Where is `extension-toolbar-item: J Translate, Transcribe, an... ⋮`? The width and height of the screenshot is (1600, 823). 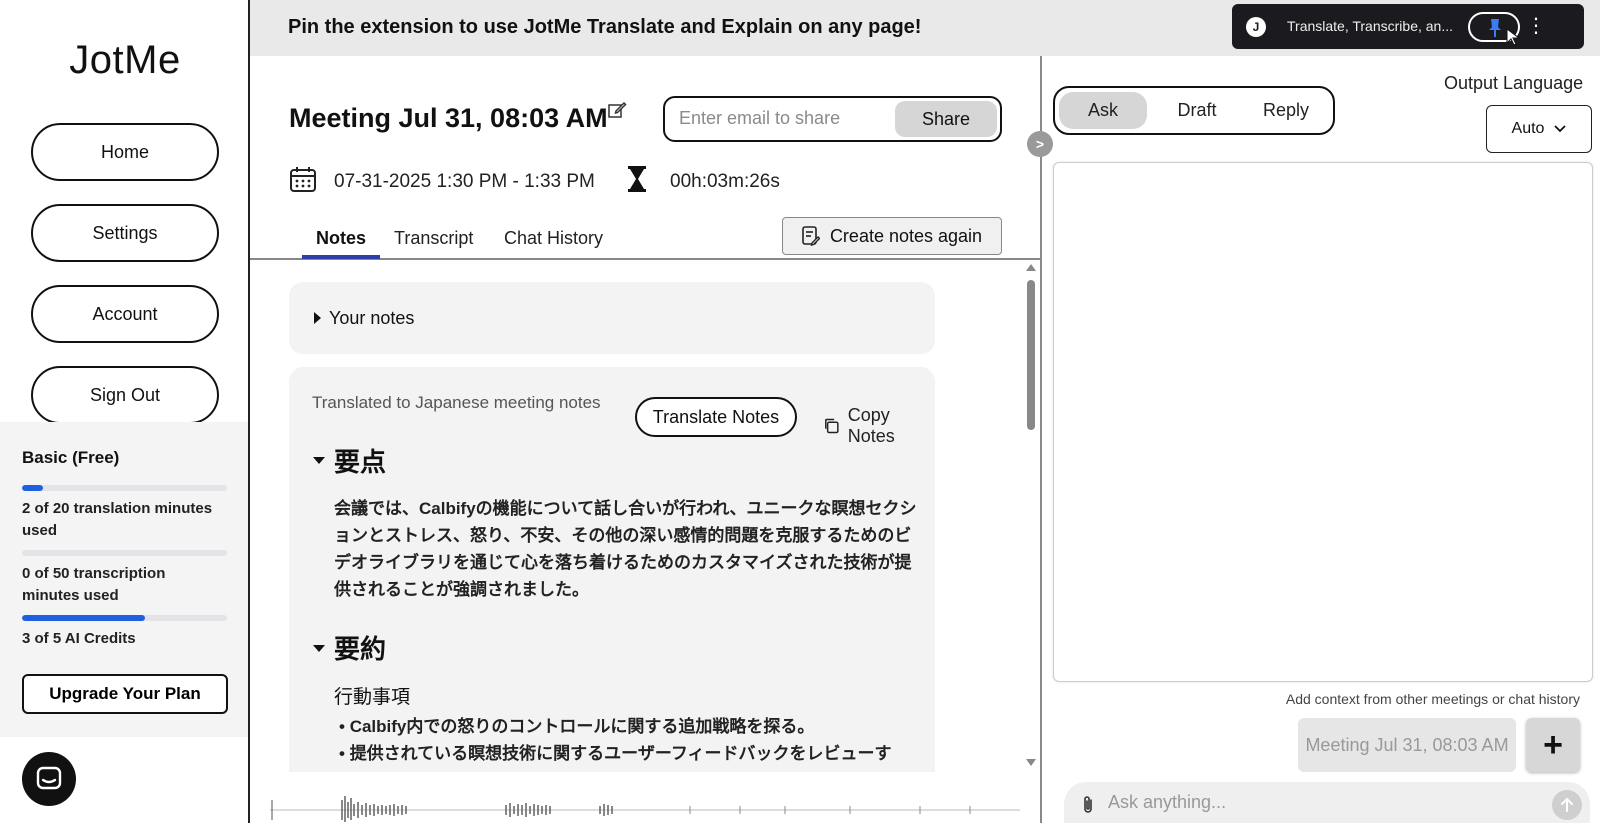 extension-toolbar-item: J Translate, Transcribe, an... ⋮ is located at coordinates (1408, 26).